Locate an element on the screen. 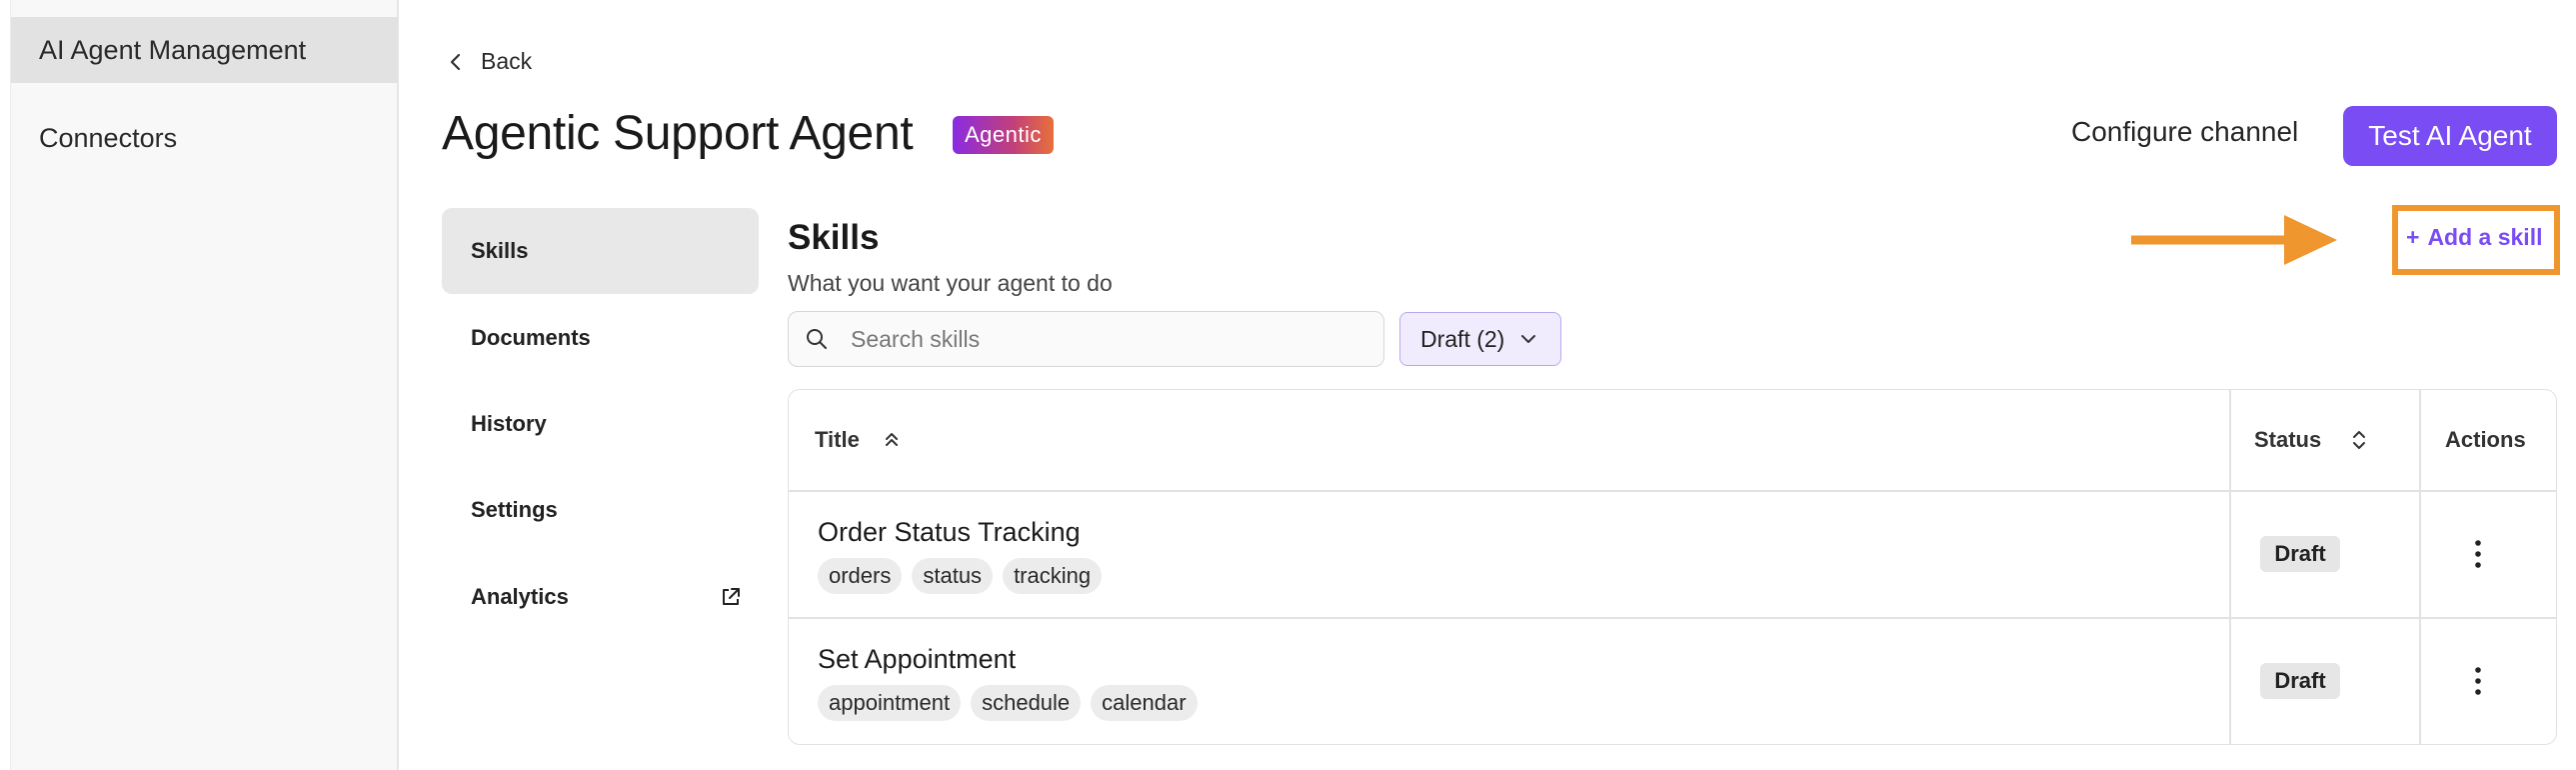 Image resolution: width=2576 pixels, height=770 pixels. sidebar-item-connectors: Connectors is located at coordinates (205, 138).